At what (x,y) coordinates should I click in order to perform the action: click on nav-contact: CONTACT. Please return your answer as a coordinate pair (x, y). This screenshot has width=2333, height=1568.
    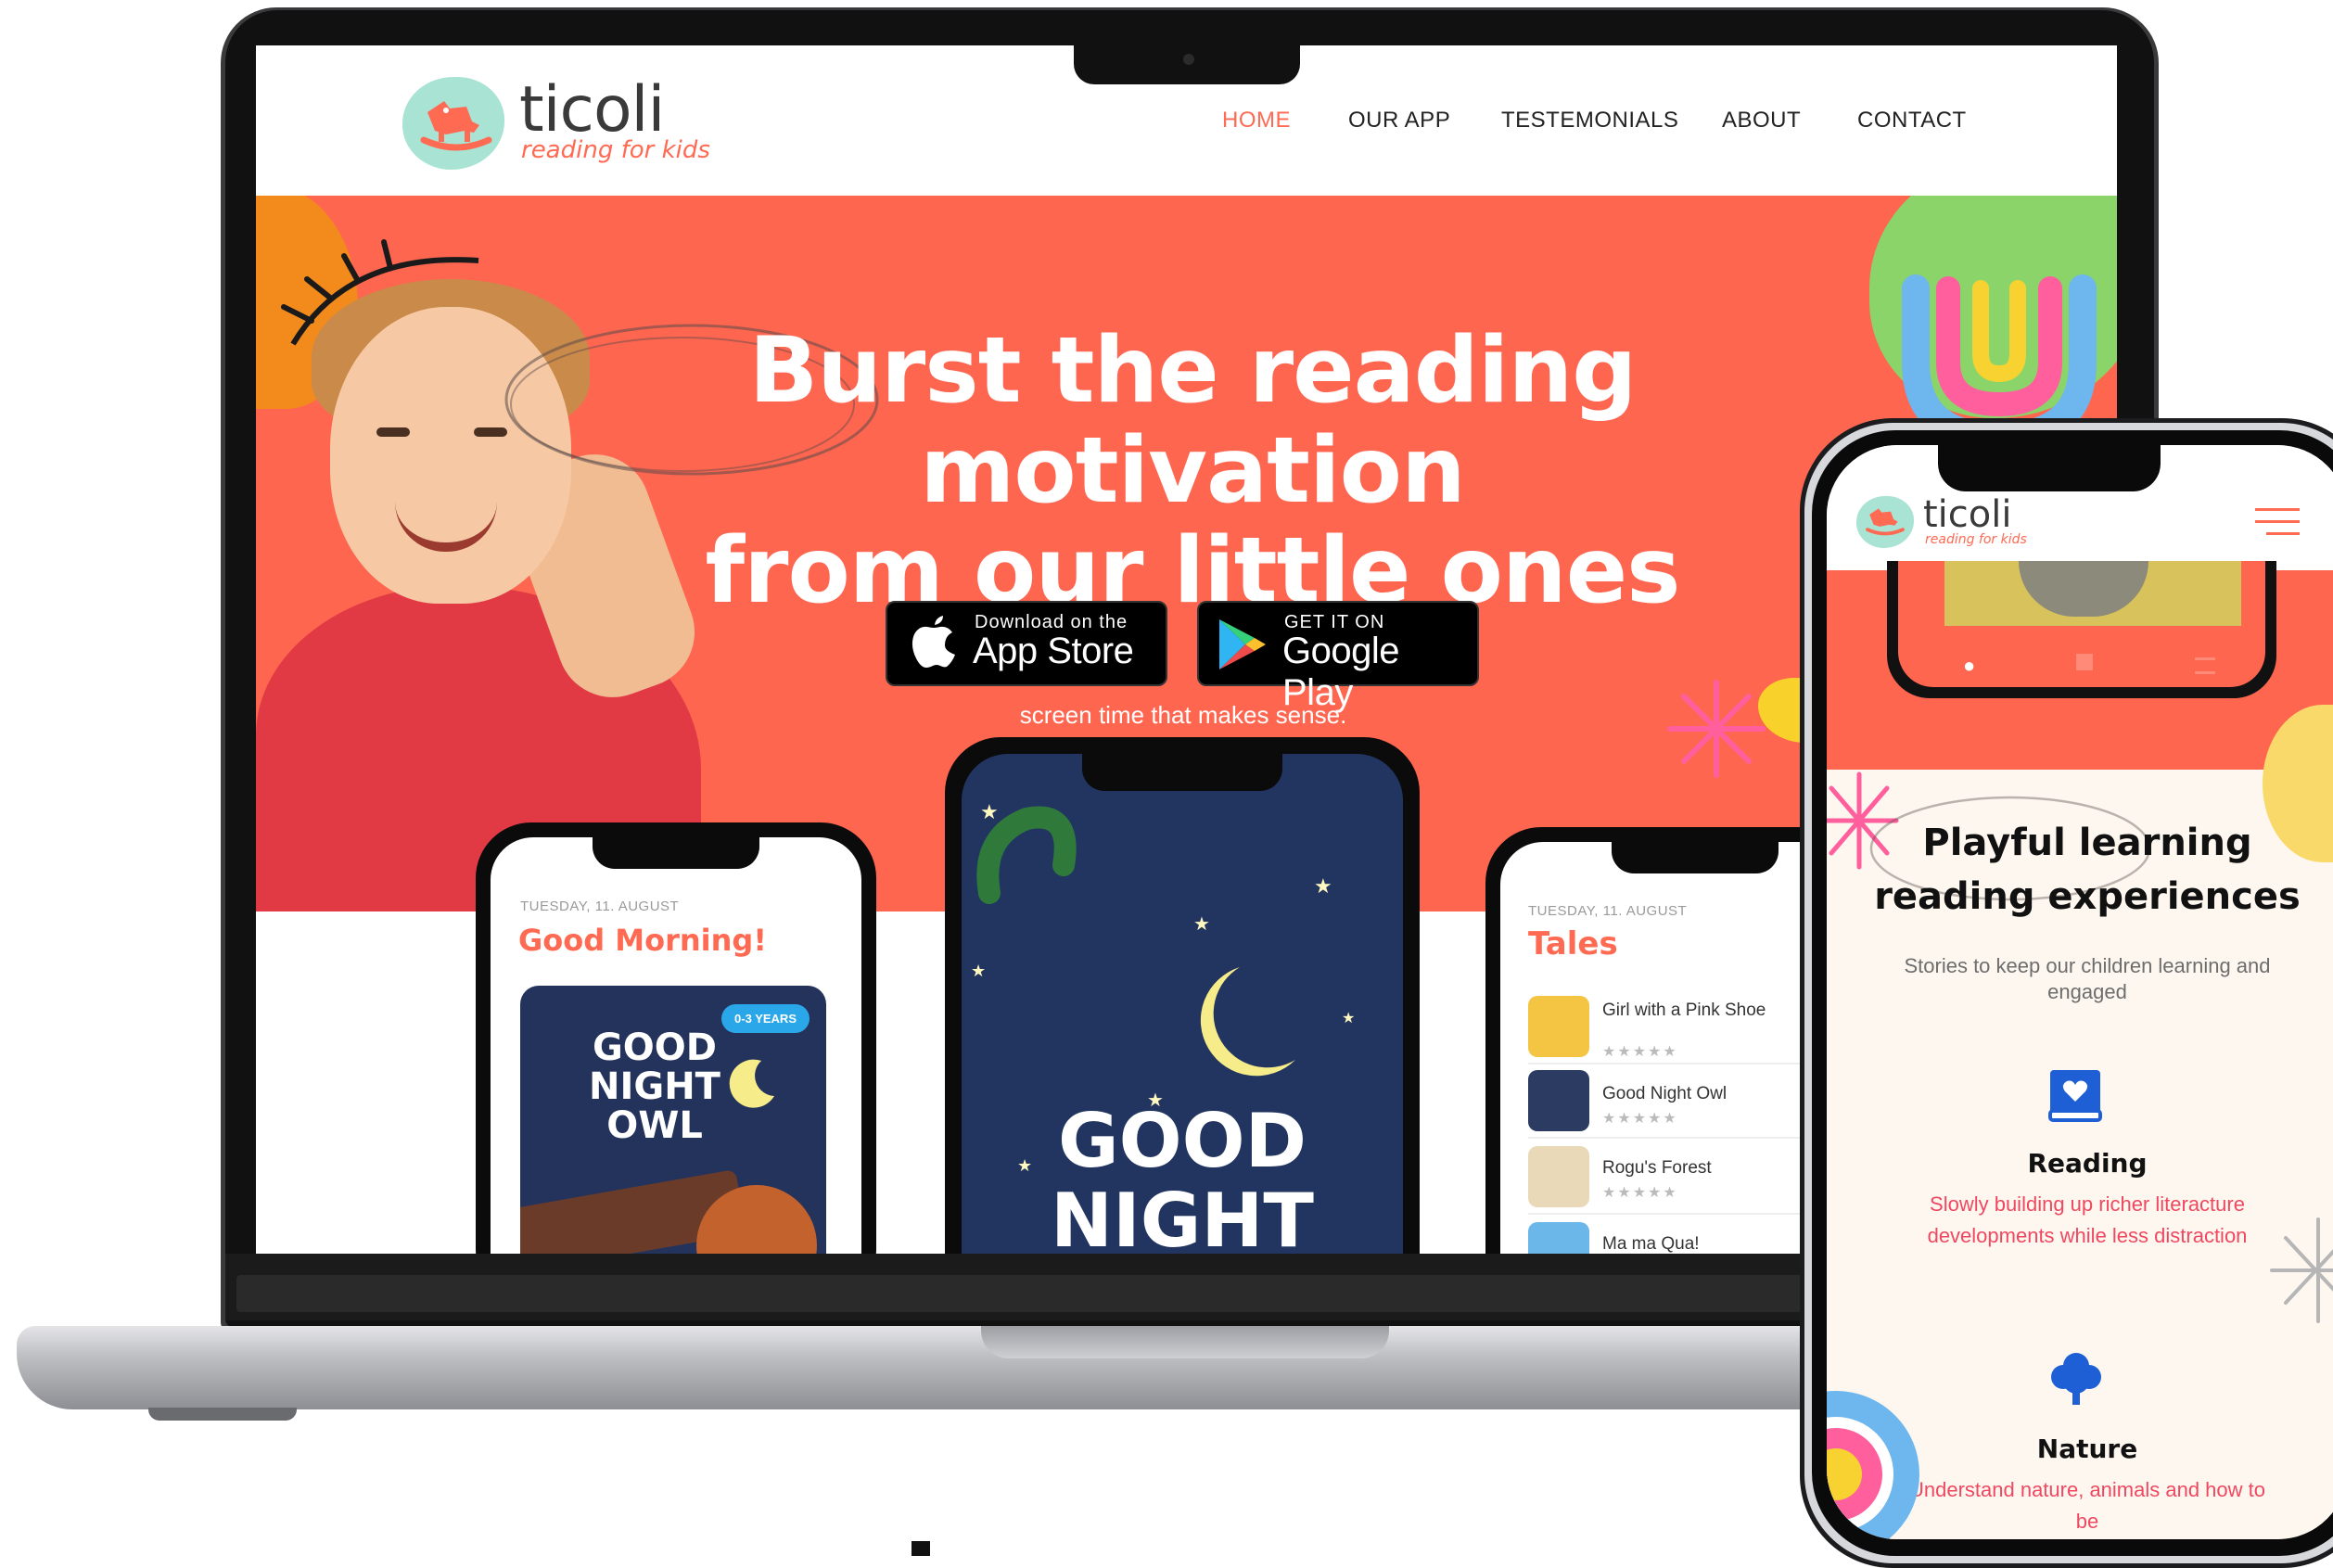
    Looking at the image, I should click on (1912, 121).